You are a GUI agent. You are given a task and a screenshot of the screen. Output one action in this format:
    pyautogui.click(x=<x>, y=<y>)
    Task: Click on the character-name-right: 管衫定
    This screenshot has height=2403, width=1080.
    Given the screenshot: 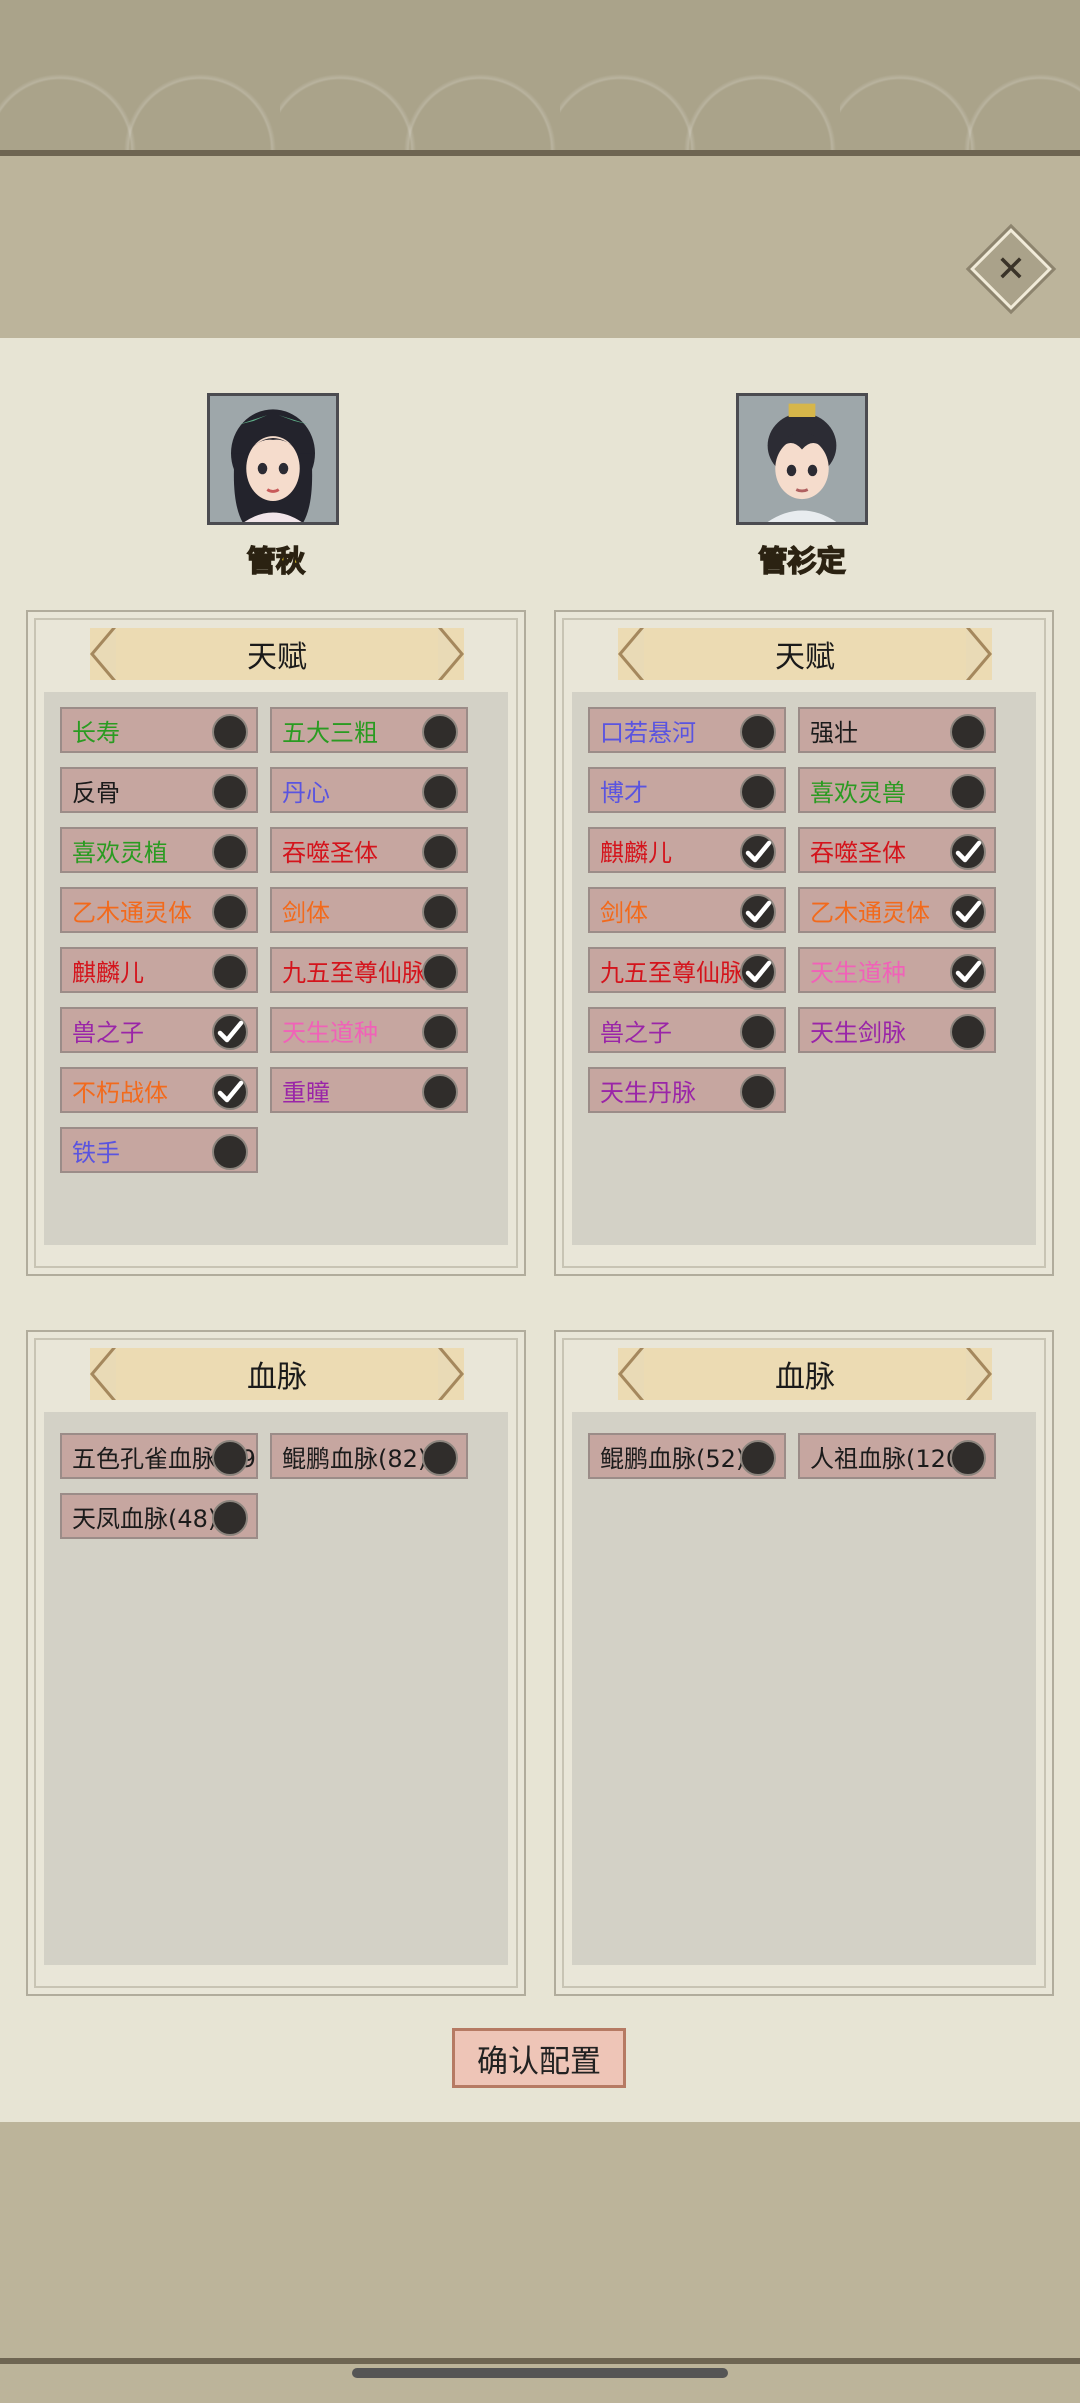 What is the action you would take?
    pyautogui.click(x=802, y=561)
    